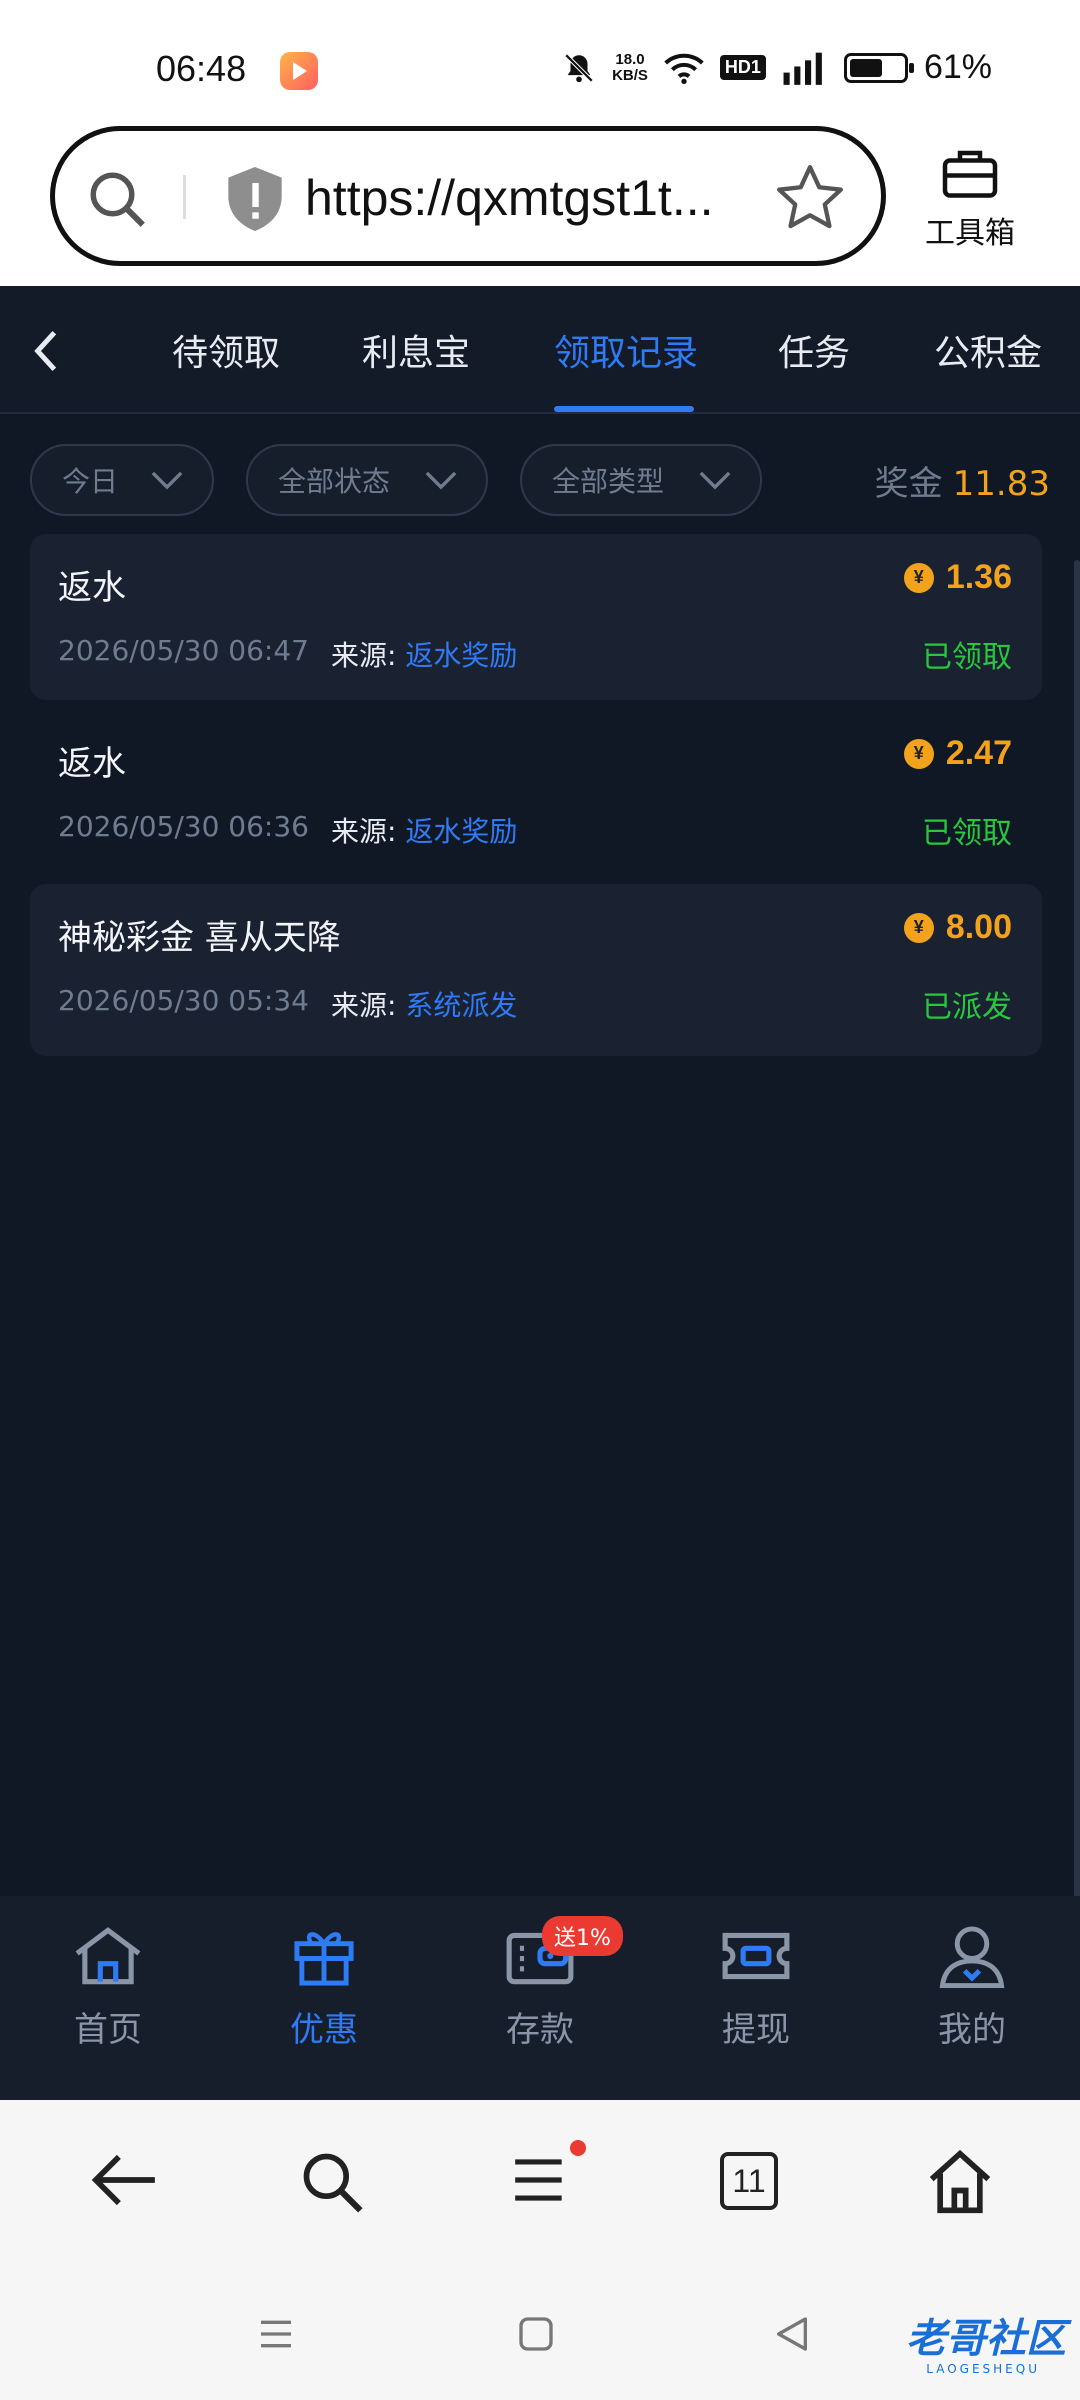  I want to click on nav-profile-label: 我的, so click(972, 2030).